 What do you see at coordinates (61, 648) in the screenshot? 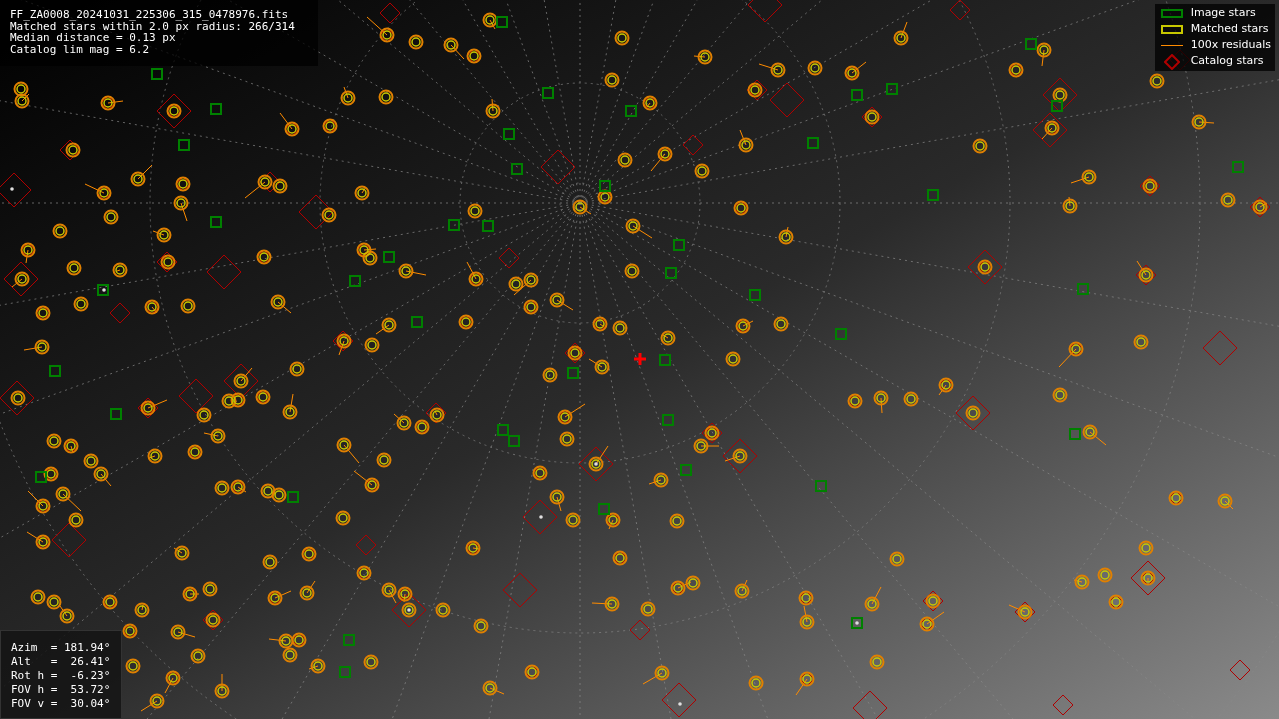
I see `pointing-text: Azim = 181.94°` at bounding box center [61, 648].